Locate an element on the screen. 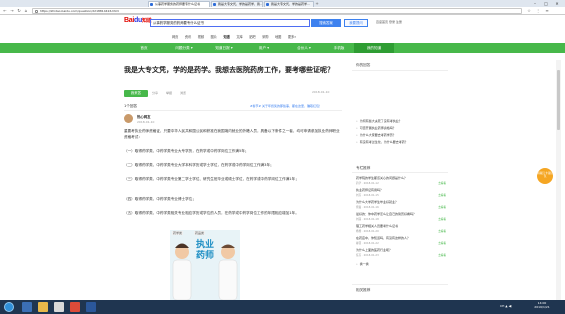  subnav-item-web: 网页 is located at coordinates (175, 37).